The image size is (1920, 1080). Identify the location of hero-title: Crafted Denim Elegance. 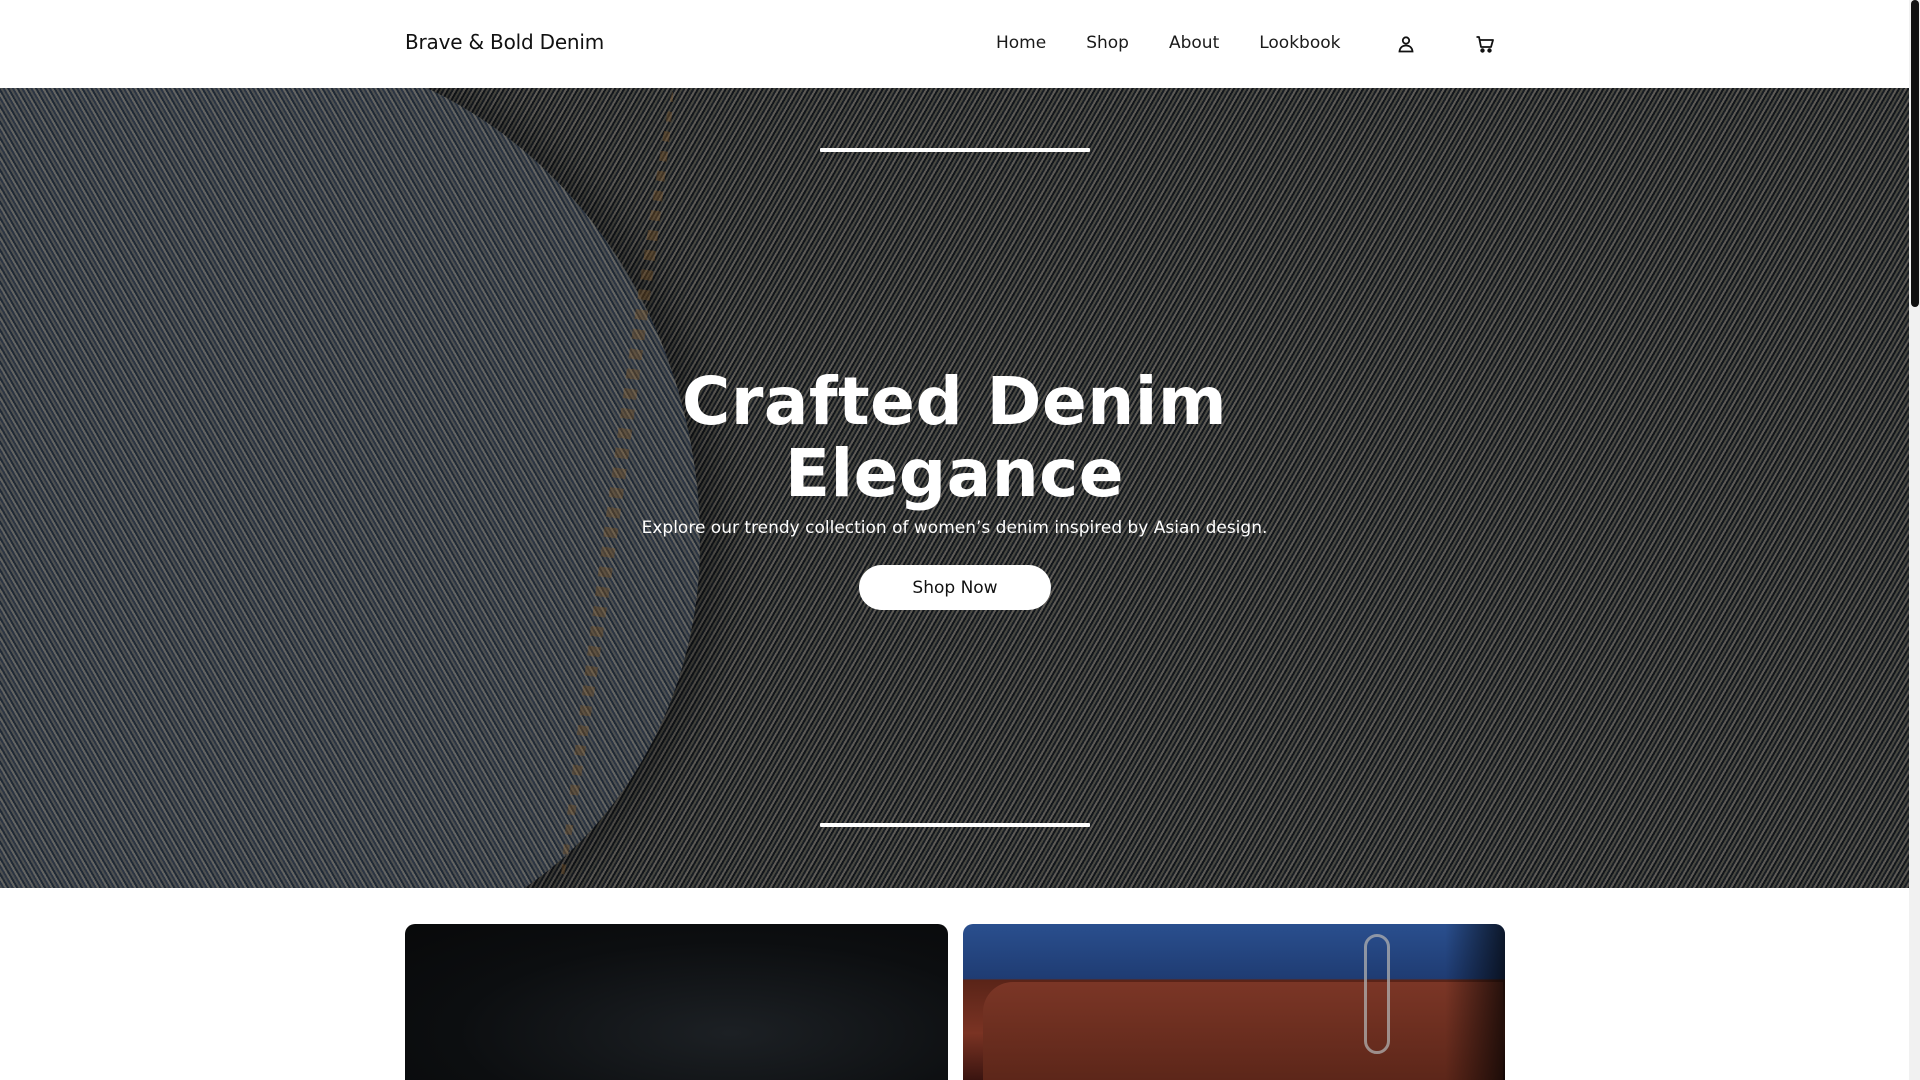
(954, 438).